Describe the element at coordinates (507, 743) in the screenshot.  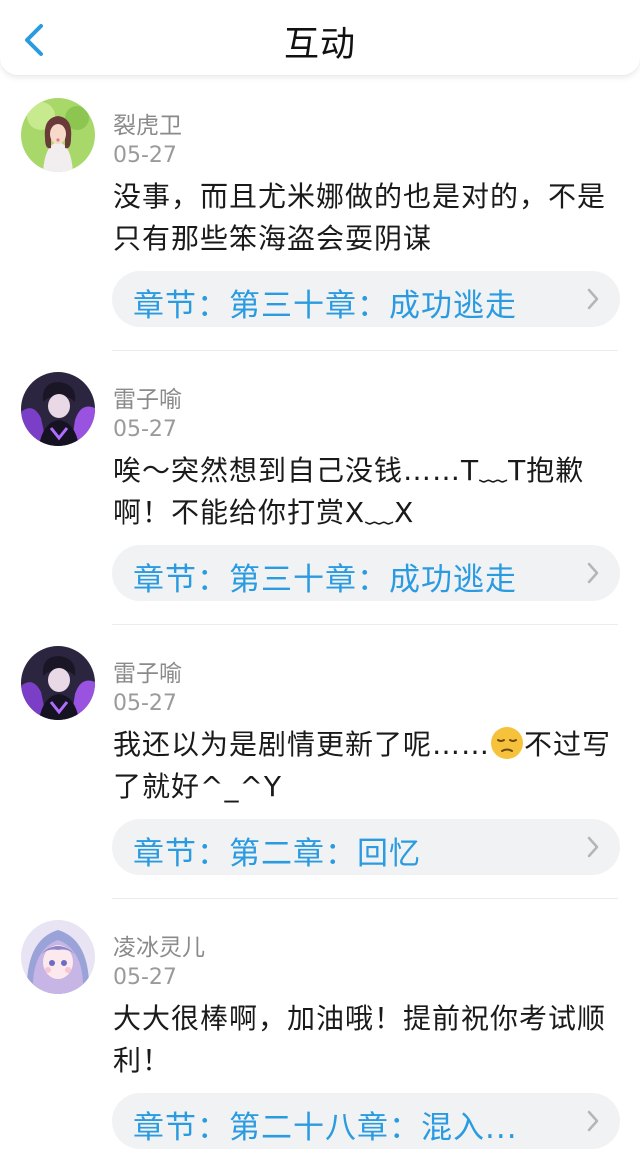
I see `pensive-face-emoji` at that location.